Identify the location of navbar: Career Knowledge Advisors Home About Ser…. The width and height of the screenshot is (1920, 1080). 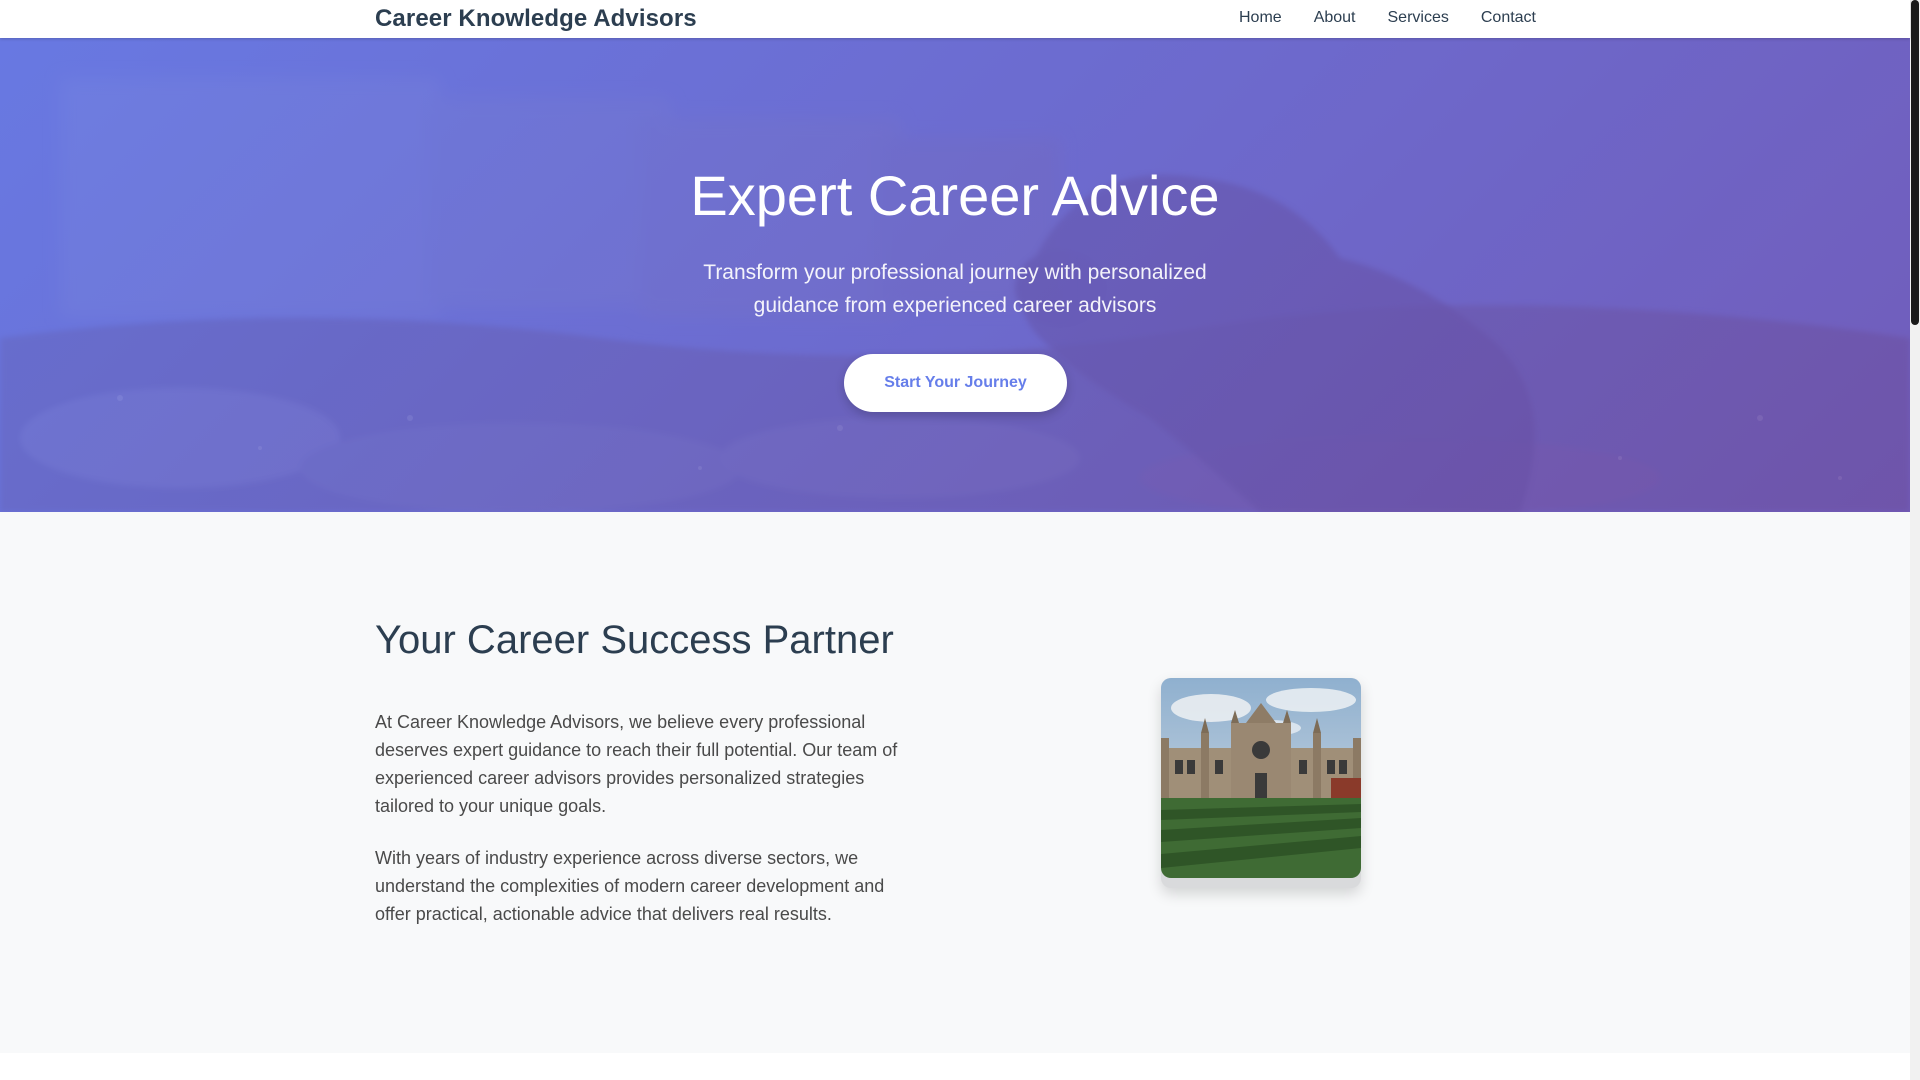
(955, 19).